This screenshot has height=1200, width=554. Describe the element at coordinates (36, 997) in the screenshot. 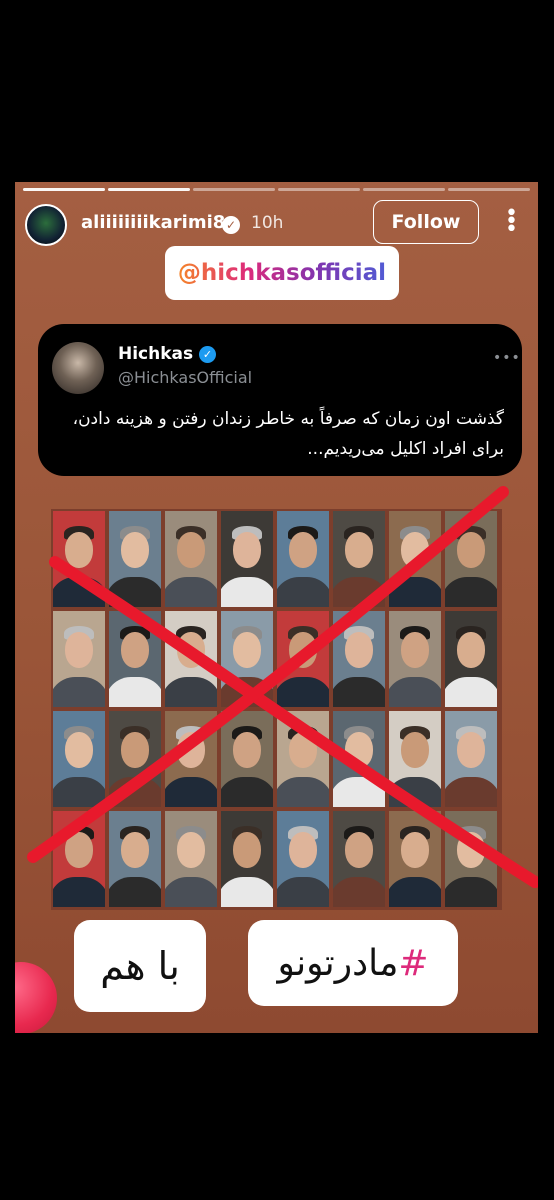

I see `decorative-bubble` at that location.